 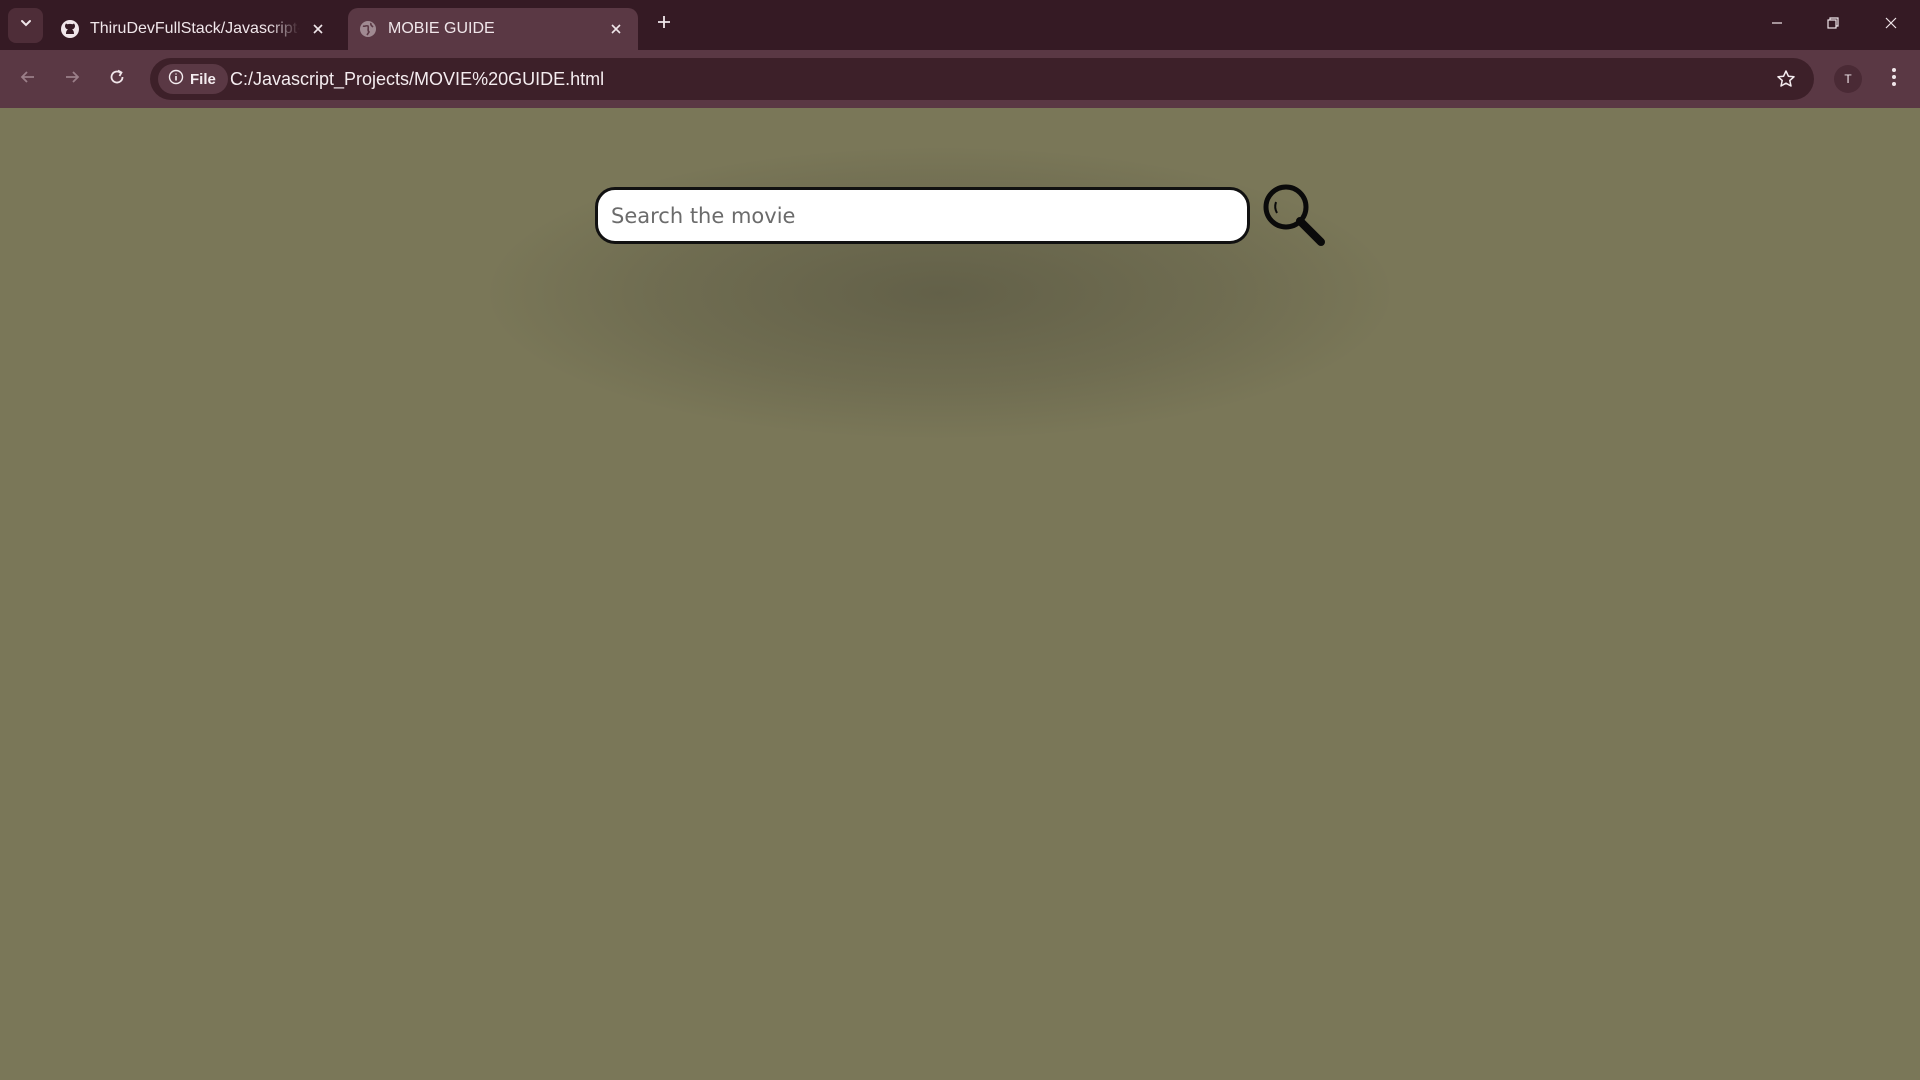 I want to click on close-window-button, so click(x=1891, y=25).